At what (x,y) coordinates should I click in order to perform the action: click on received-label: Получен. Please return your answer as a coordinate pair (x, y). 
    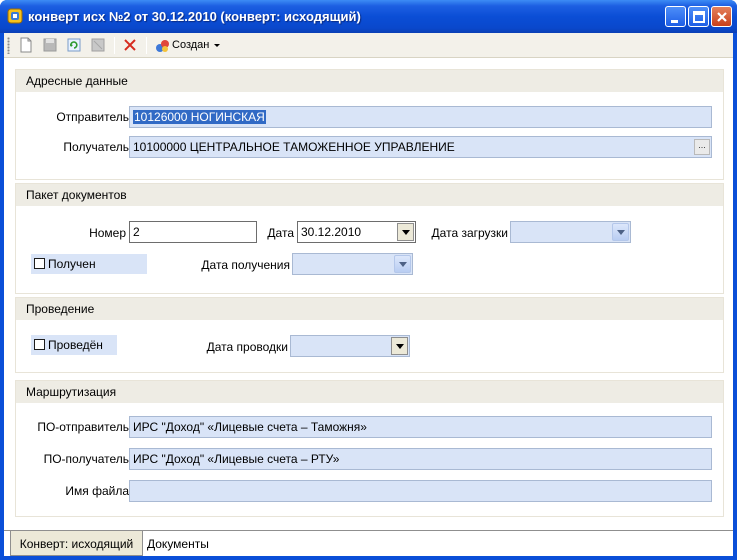
    Looking at the image, I should click on (72, 264).